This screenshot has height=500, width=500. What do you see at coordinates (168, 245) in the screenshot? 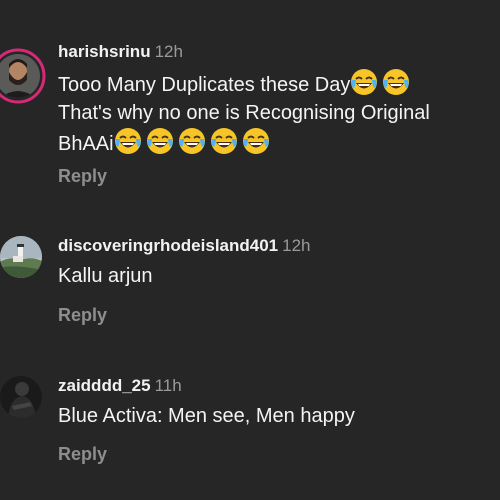
I see `username: discoveringrhodeisland401` at bounding box center [168, 245].